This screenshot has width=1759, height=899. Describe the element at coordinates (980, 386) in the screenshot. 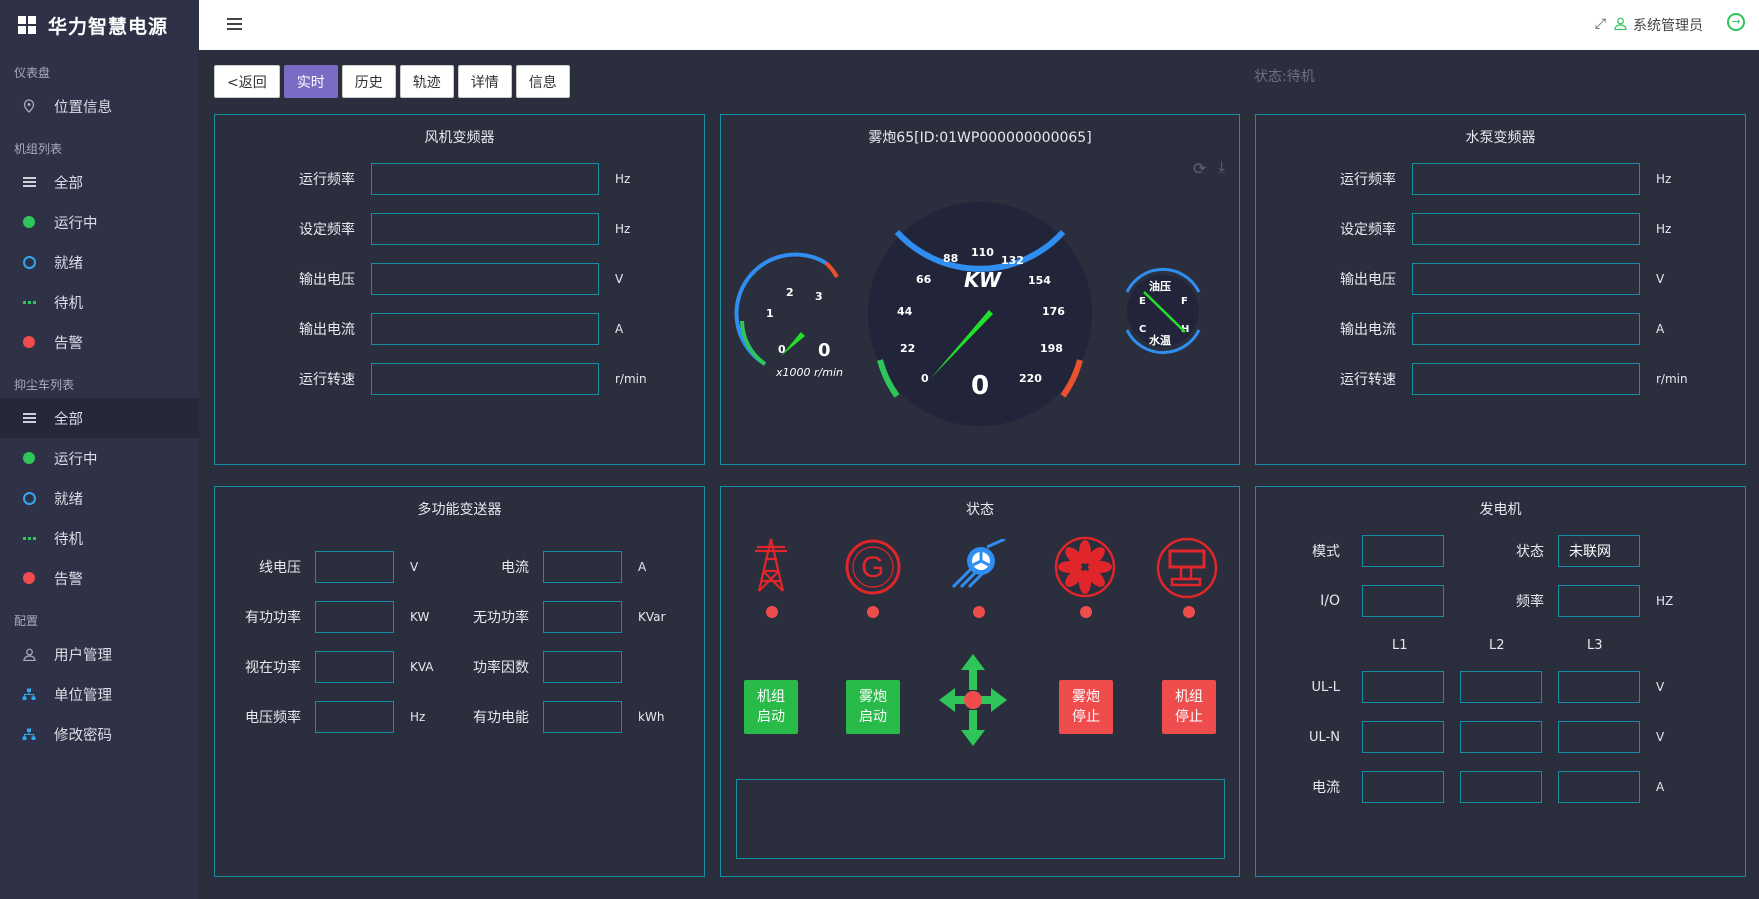

I see `power-value: 0` at that location.